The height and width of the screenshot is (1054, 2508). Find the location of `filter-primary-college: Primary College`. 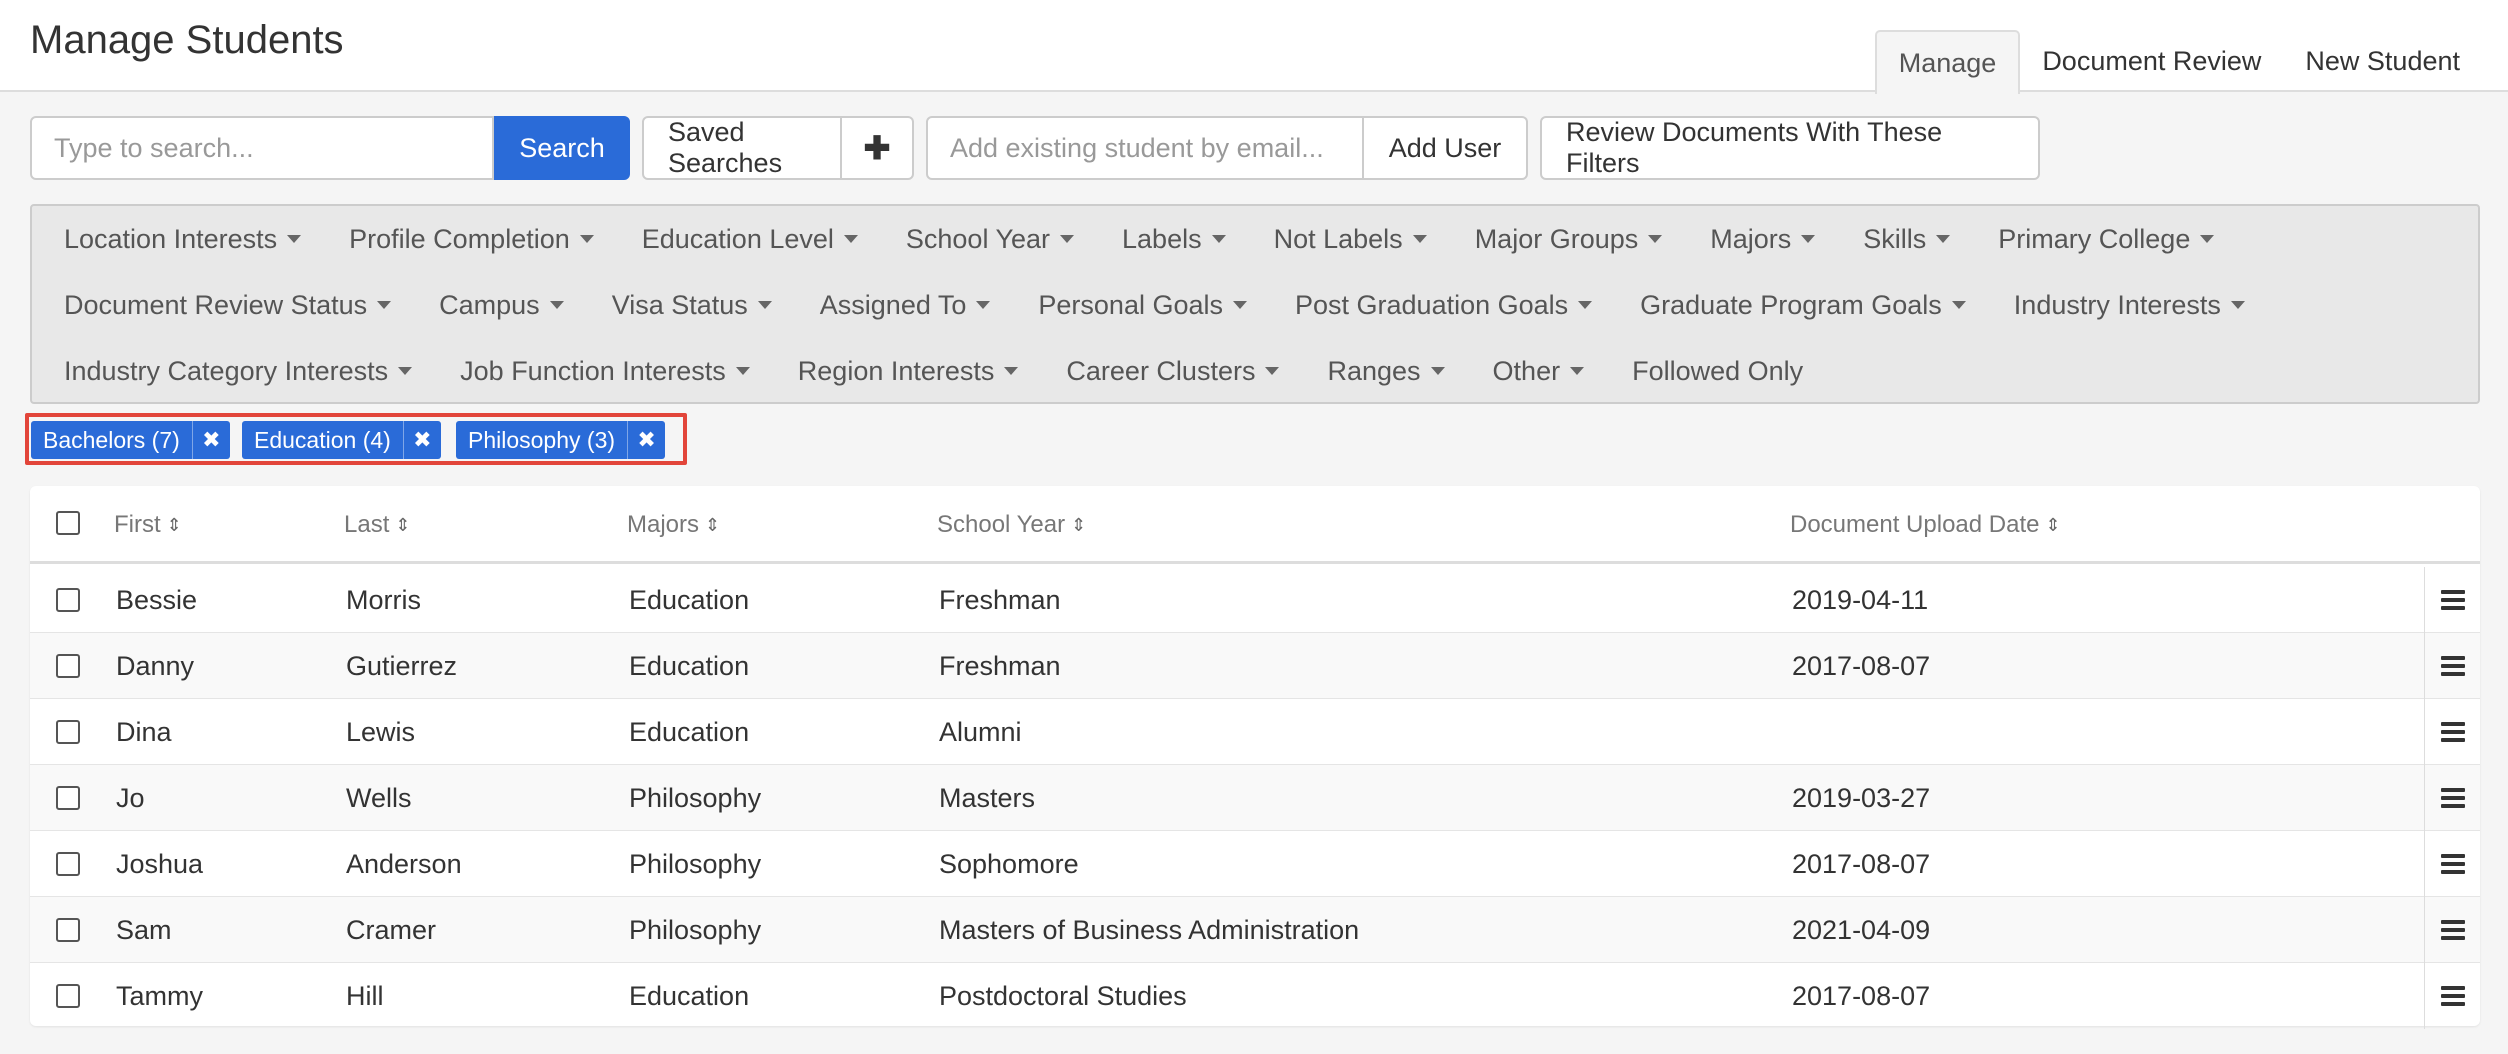

filter-primary-college: Primary College is located at coordinates (2098, 239).